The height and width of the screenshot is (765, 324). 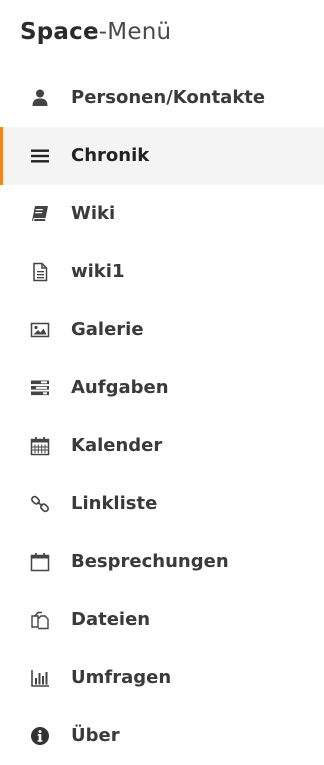 What do you see at coordinates (110, 155) in the screenshot?
I see `menu-item-label: Chronik` at bounding box center [110, 155].